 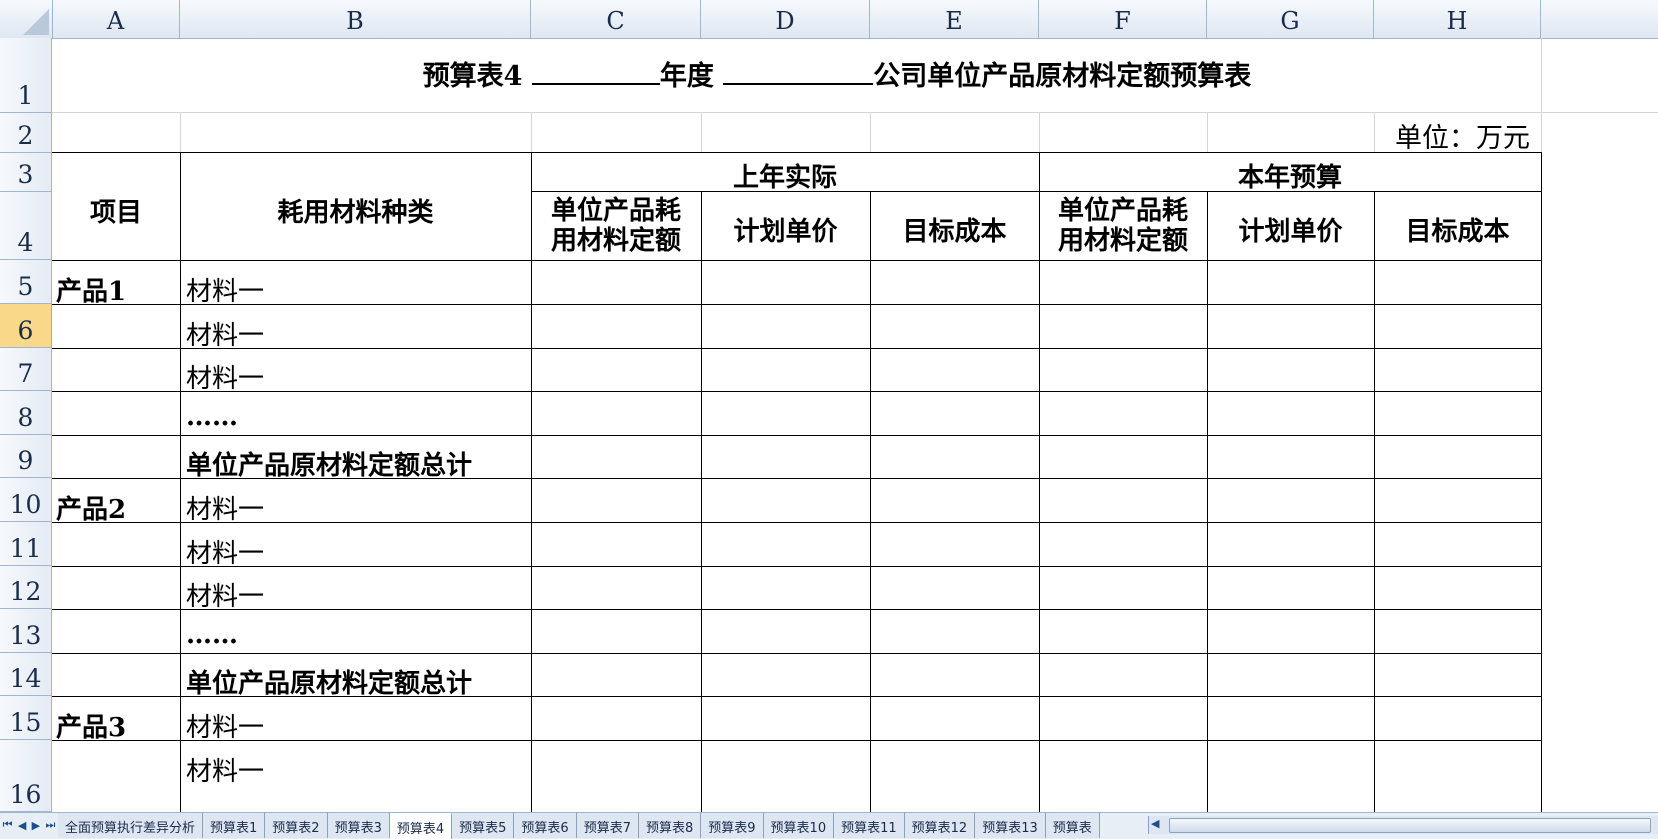 What do you see at coordinates (26, 133) in the screenshot?
I see `row-header-2: 2` at bounding box center [26, 133].